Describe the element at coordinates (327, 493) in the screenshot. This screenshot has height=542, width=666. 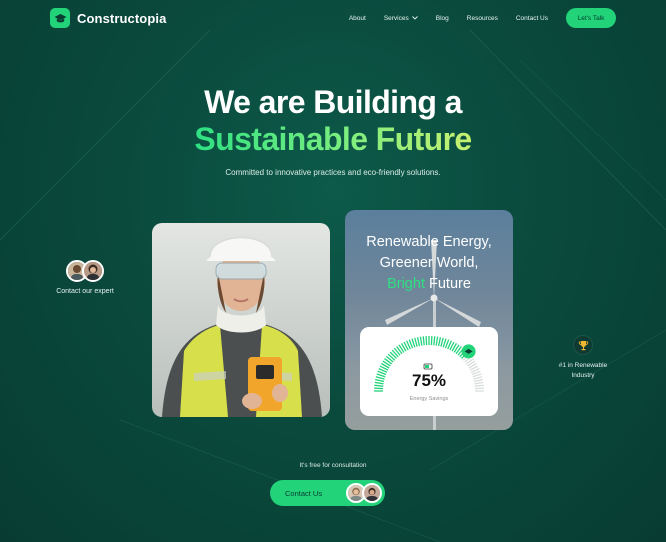
I see `contact-us-button: Contact Us` at that location.